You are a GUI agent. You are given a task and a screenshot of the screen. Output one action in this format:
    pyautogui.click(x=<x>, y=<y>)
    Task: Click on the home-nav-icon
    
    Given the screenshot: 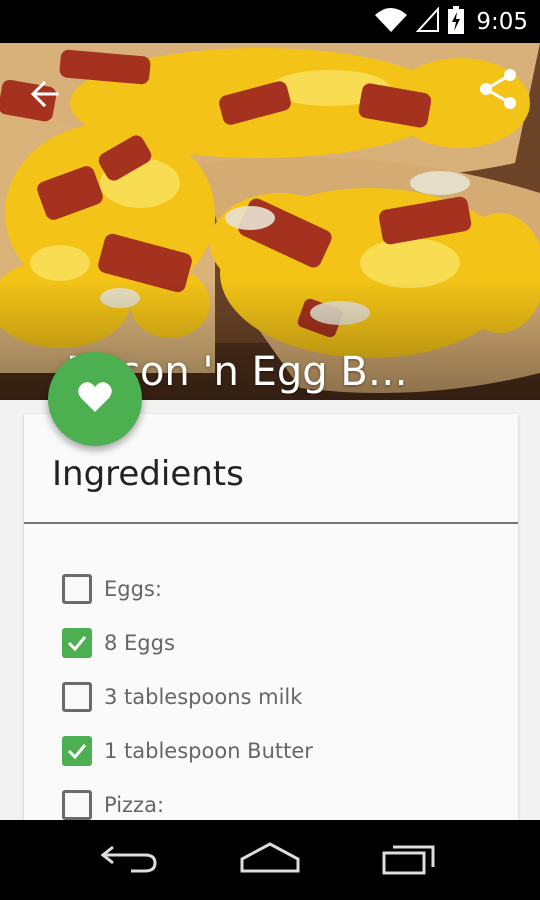 What is the action you would take?
    pyautogui.click(x=270, y=860)
    